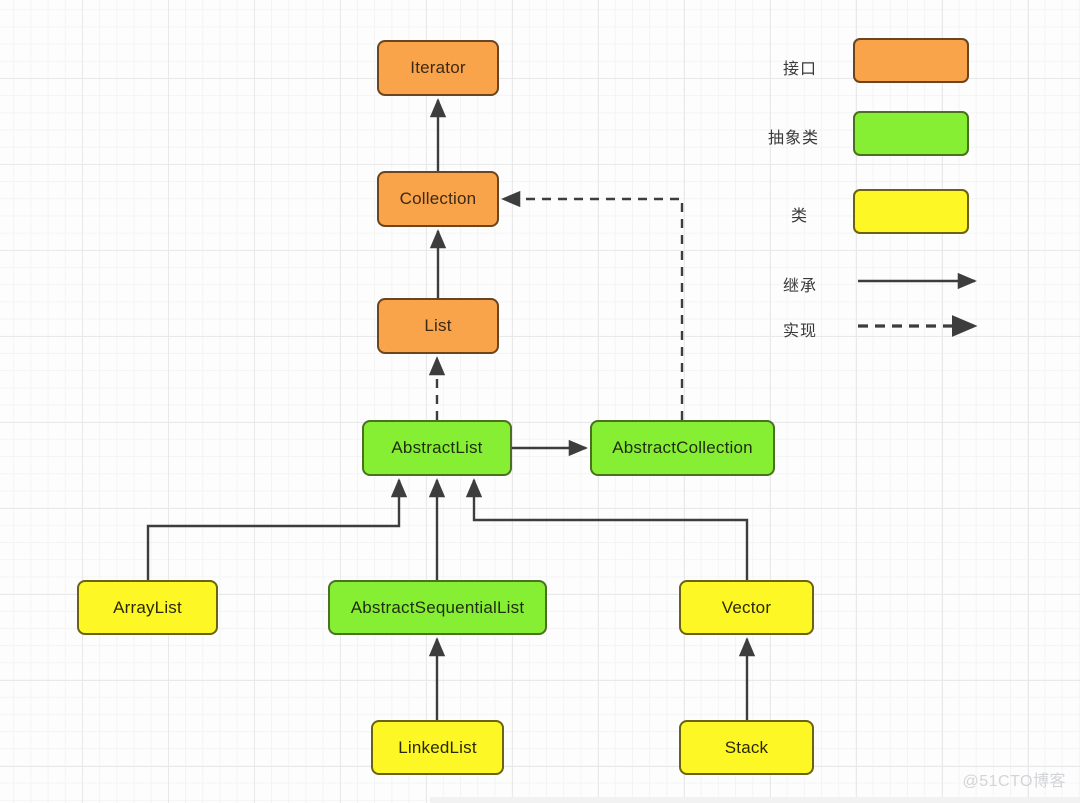 This screenshot has width=1080, height=803. I want to click on node-linkedlist: LinkedList, so click(437, 747).